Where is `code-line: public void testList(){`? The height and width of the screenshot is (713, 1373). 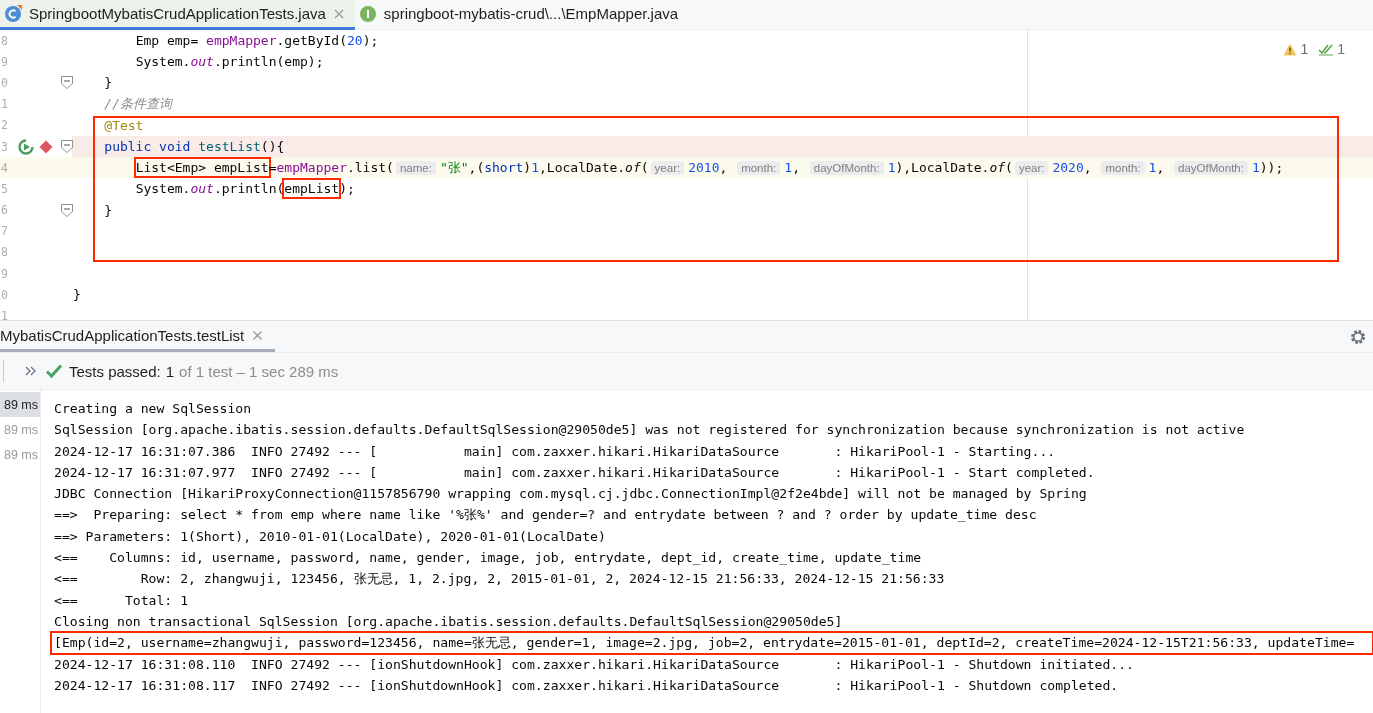
code-line: public void testList(){ is located at coordinates (194, 147).